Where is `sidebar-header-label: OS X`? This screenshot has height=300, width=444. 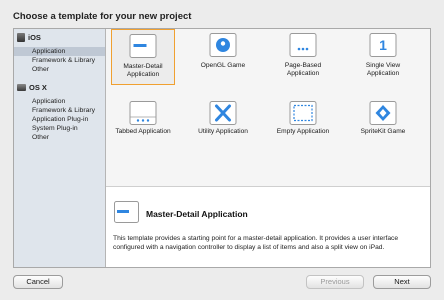 sidebar-header-label: OS X is located at coordinates (38, 87).